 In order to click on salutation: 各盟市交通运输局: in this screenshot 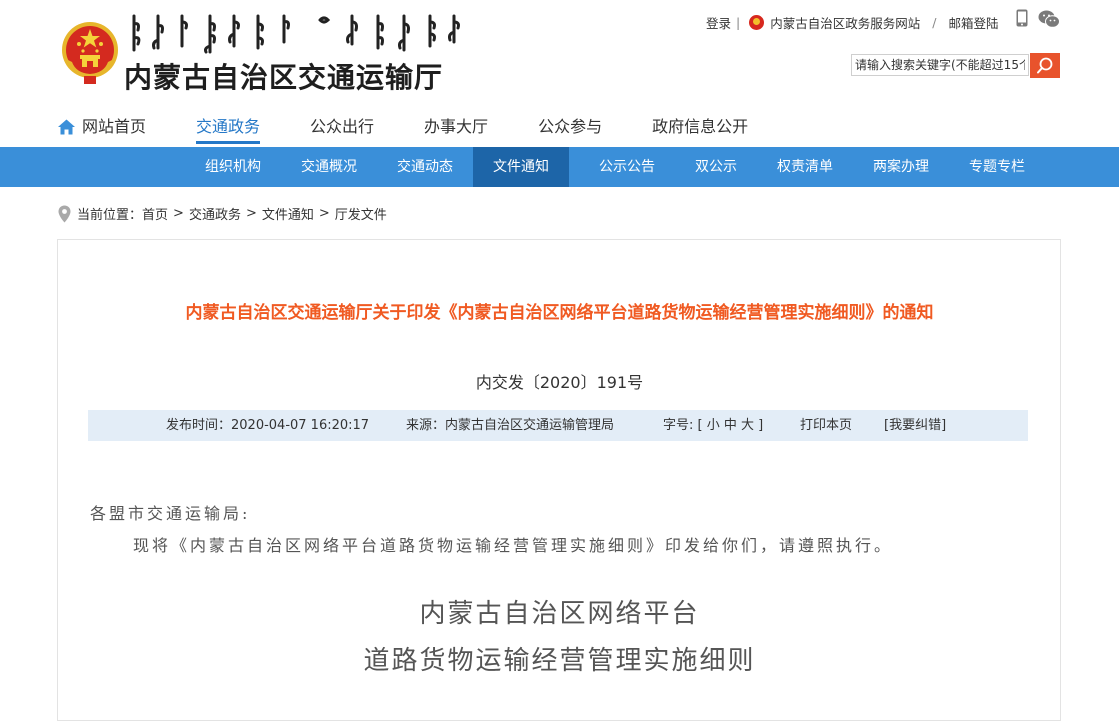, I will do `click(170, 513)`.